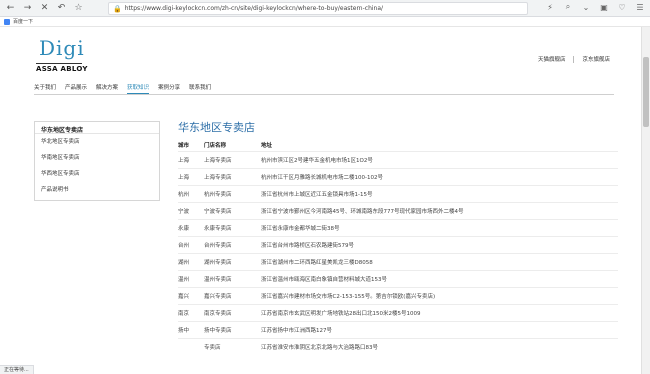  I want to click on cell-store-name: 台州专卖店, so click(232, 244).